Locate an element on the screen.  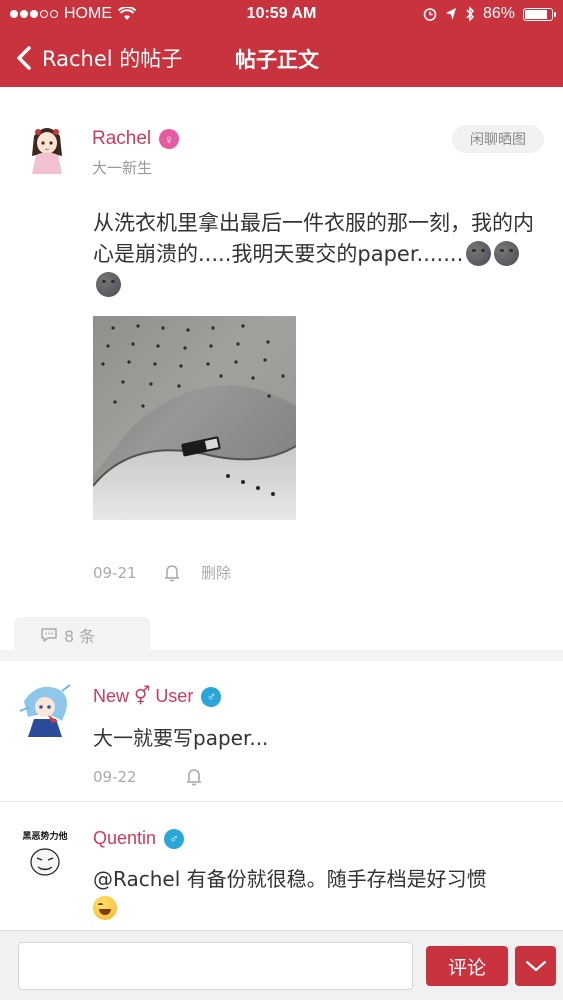
comment-text: @Rachel 有备份就很稳。随手存档是好习惯 is located at coordinates (318, 894).